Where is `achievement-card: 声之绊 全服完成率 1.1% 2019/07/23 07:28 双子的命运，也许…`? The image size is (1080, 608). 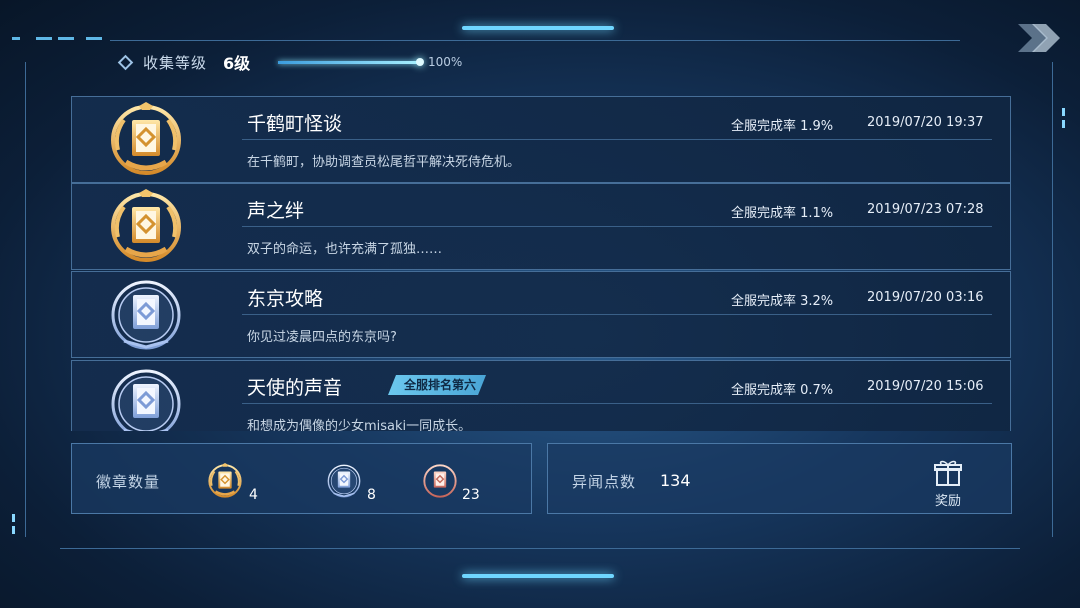 achievement-card: 声之绊 全服完成率 1.1% 2019/07/23 07:28 双子的命运，也许… is located at coordinates (541, 226).